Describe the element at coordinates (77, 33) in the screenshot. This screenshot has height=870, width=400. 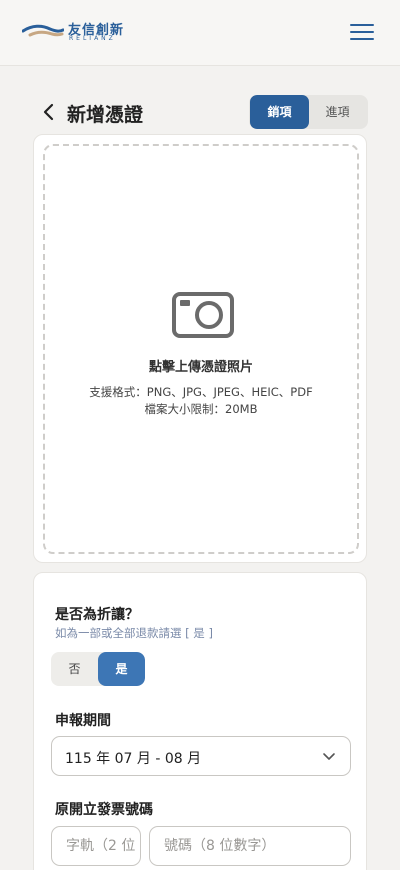
I see `brand-logo: 友信創新 RELIANZ` at that location.